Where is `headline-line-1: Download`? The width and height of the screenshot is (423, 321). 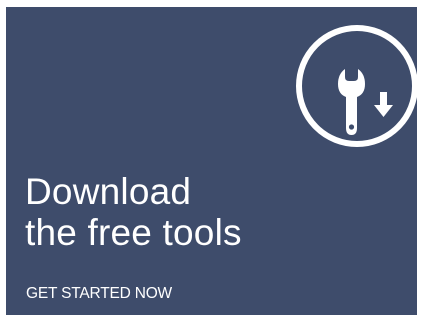
headline-line-1: Download is located at coordinates (108, 191).